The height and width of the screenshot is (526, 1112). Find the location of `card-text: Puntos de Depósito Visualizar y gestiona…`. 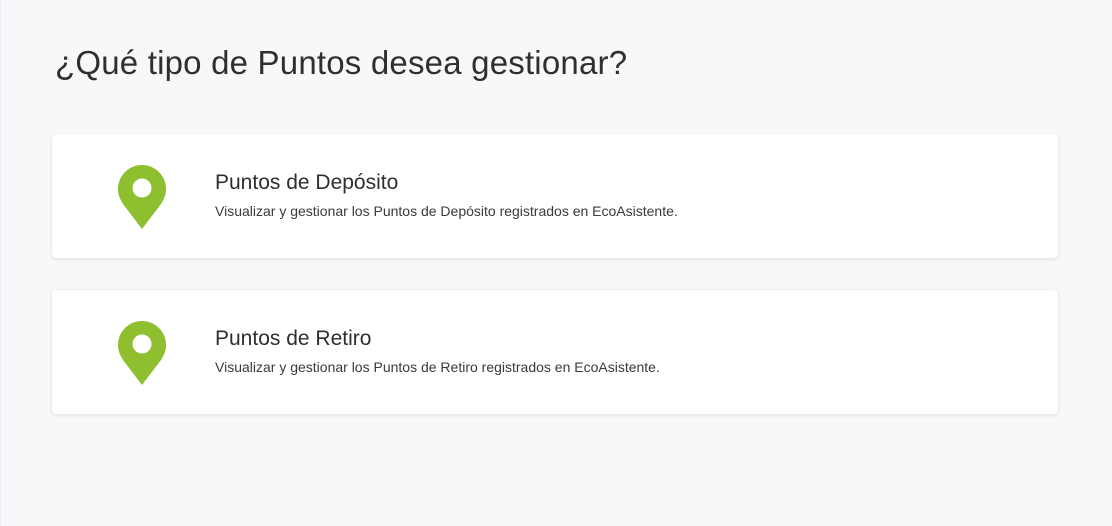

card-text: Puntos de Depósito Visualizar y gestiona… is located at coordinates (446, 195).